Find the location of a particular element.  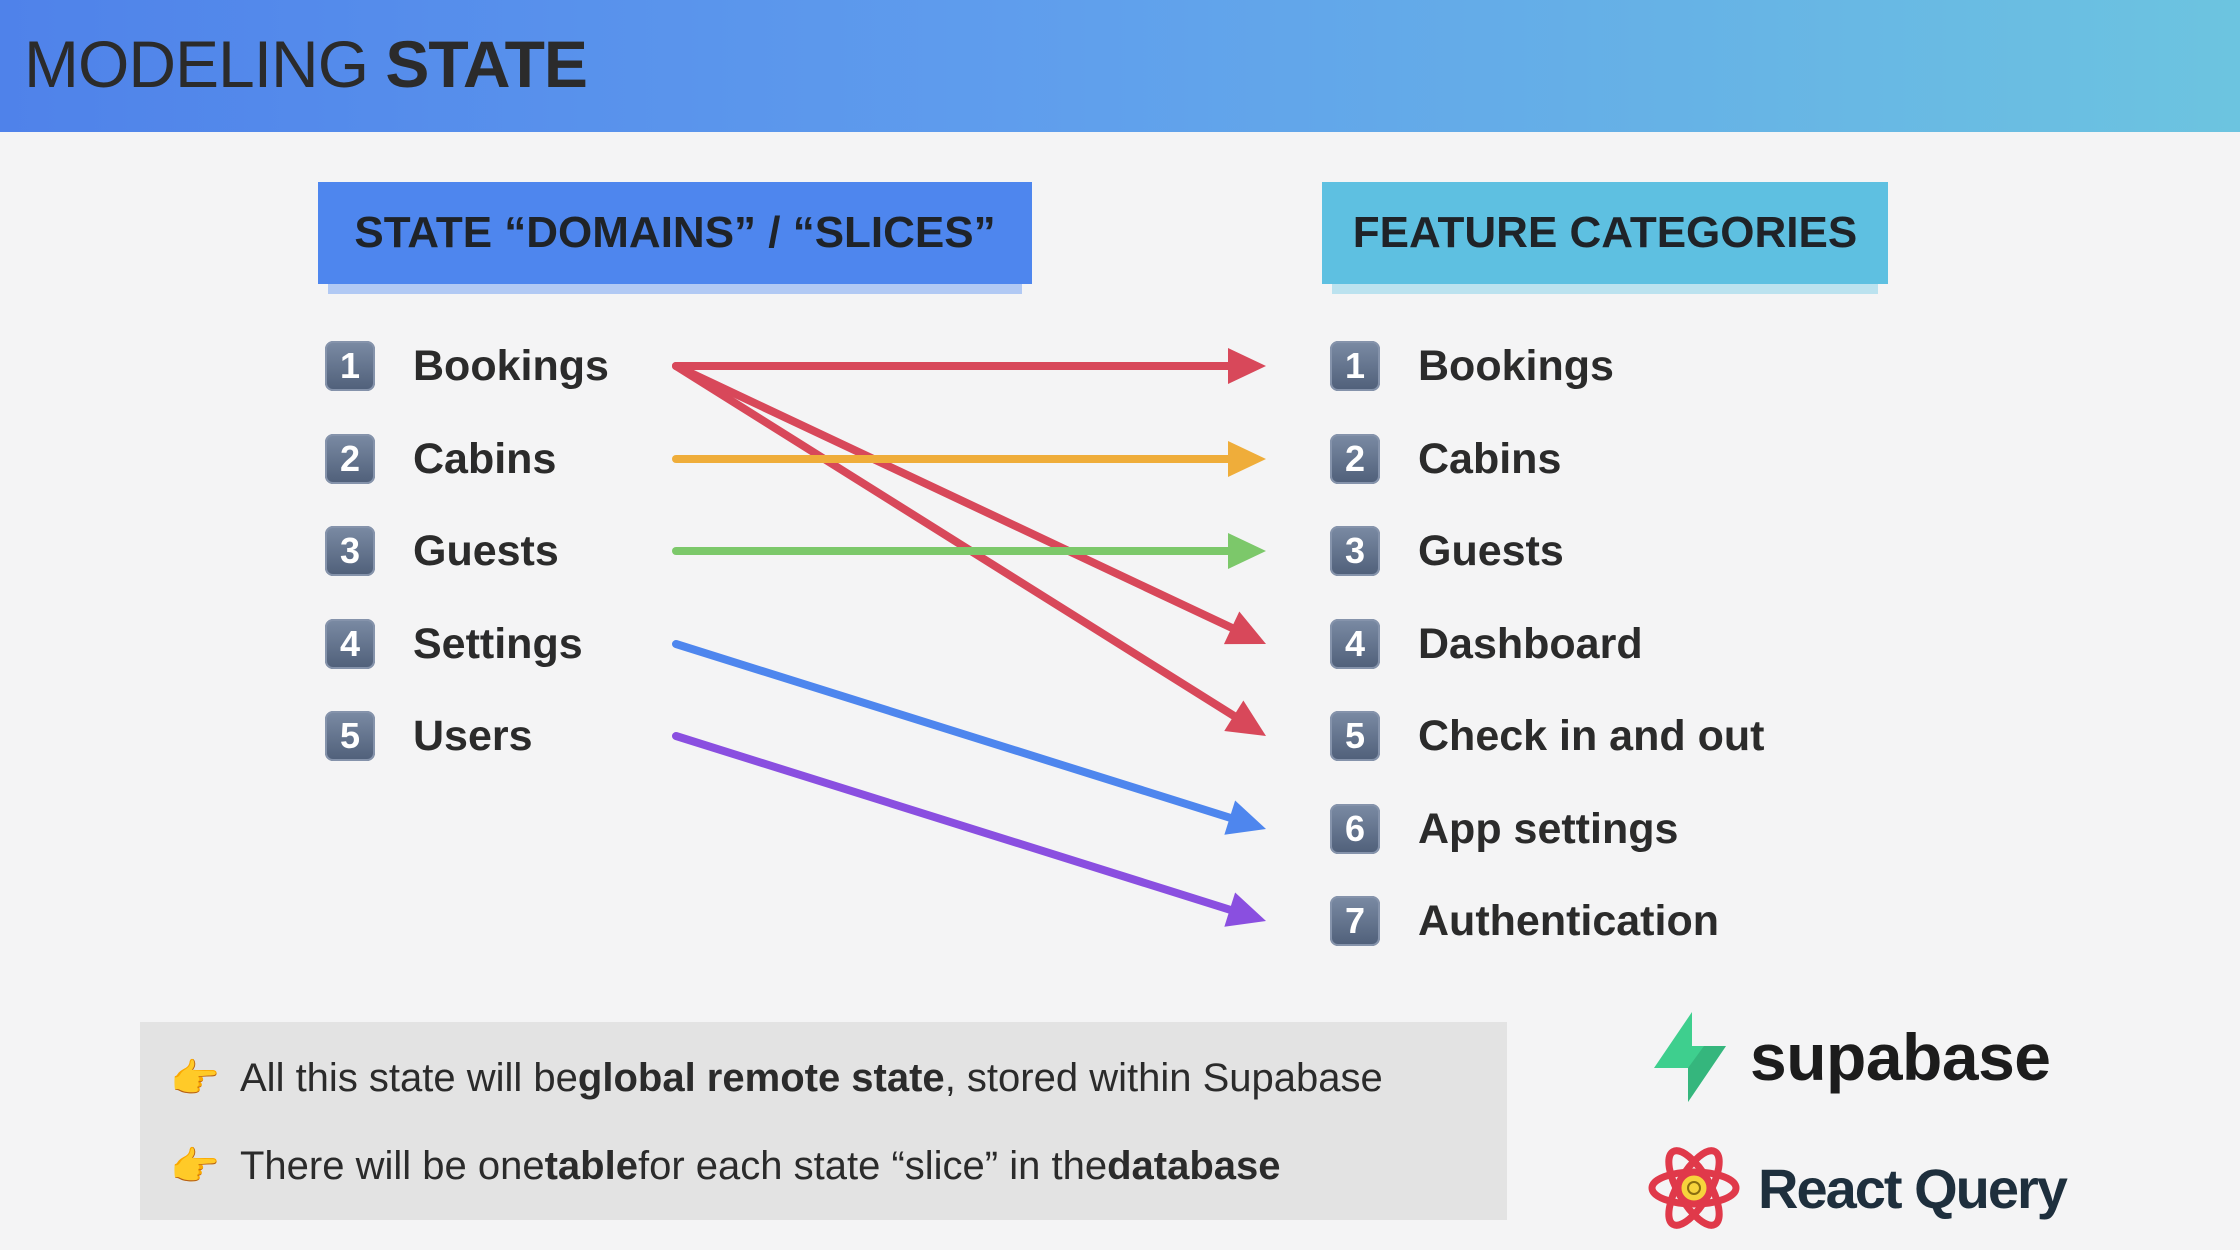

supabase-wordmark: supabase is located at coordinates (1900, 1057).